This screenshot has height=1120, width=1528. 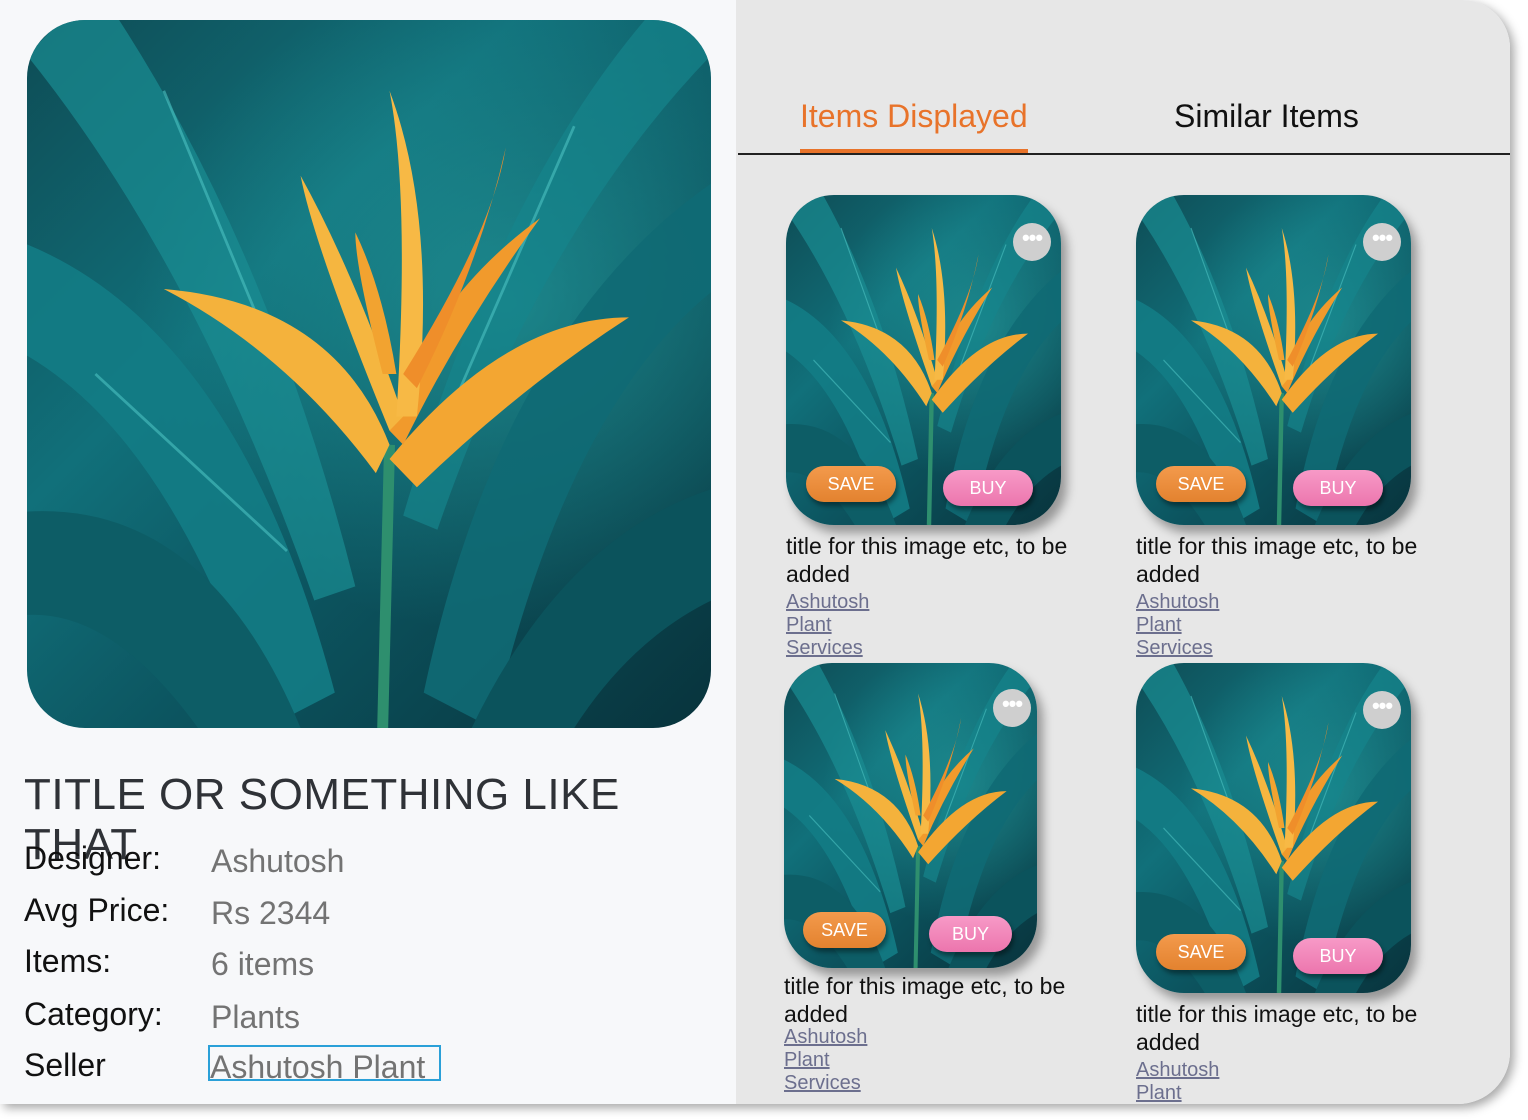 I want to click on seller-link: Ashutosh Plant, so click(x=325, y=1063).